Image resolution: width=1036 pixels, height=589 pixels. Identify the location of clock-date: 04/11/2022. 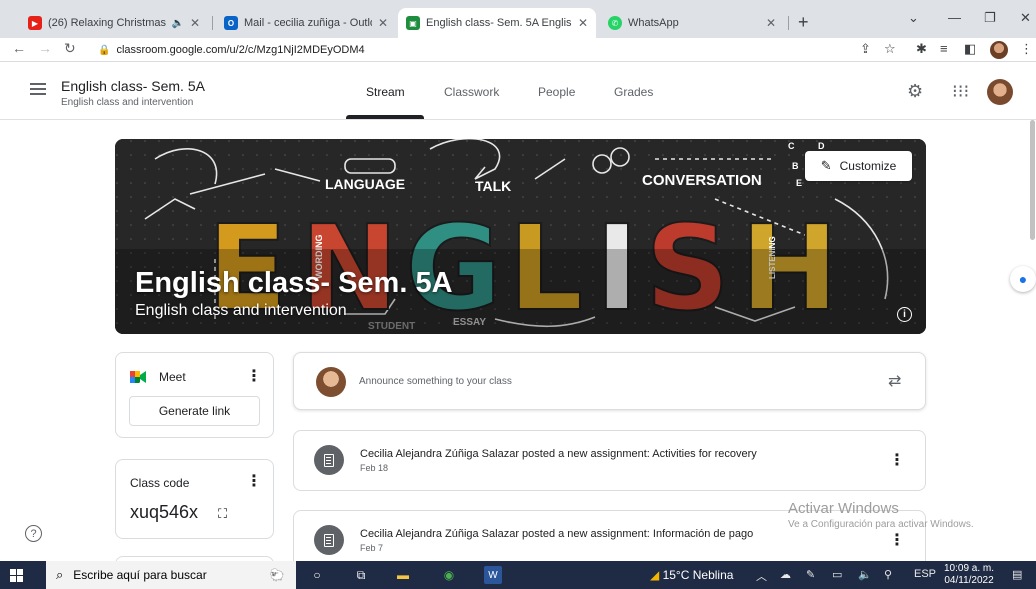
(969, 580).